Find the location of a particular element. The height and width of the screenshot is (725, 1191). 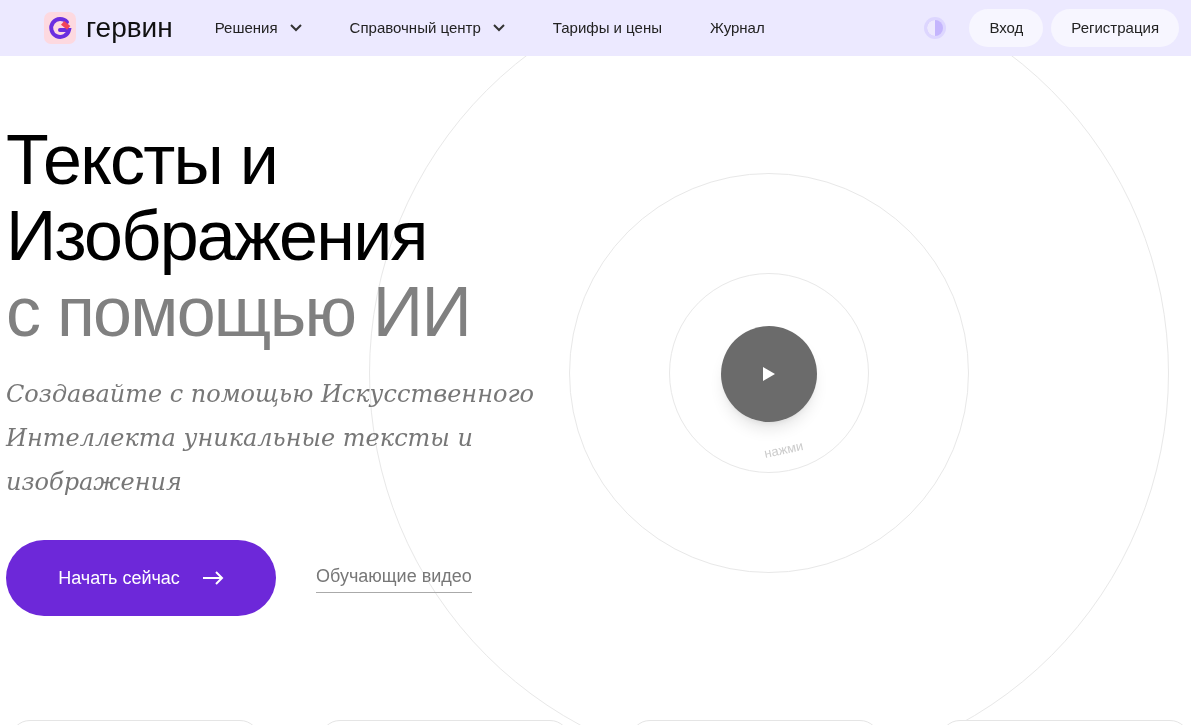

header-button: Регистрация is located at coordinates (1115, 28).